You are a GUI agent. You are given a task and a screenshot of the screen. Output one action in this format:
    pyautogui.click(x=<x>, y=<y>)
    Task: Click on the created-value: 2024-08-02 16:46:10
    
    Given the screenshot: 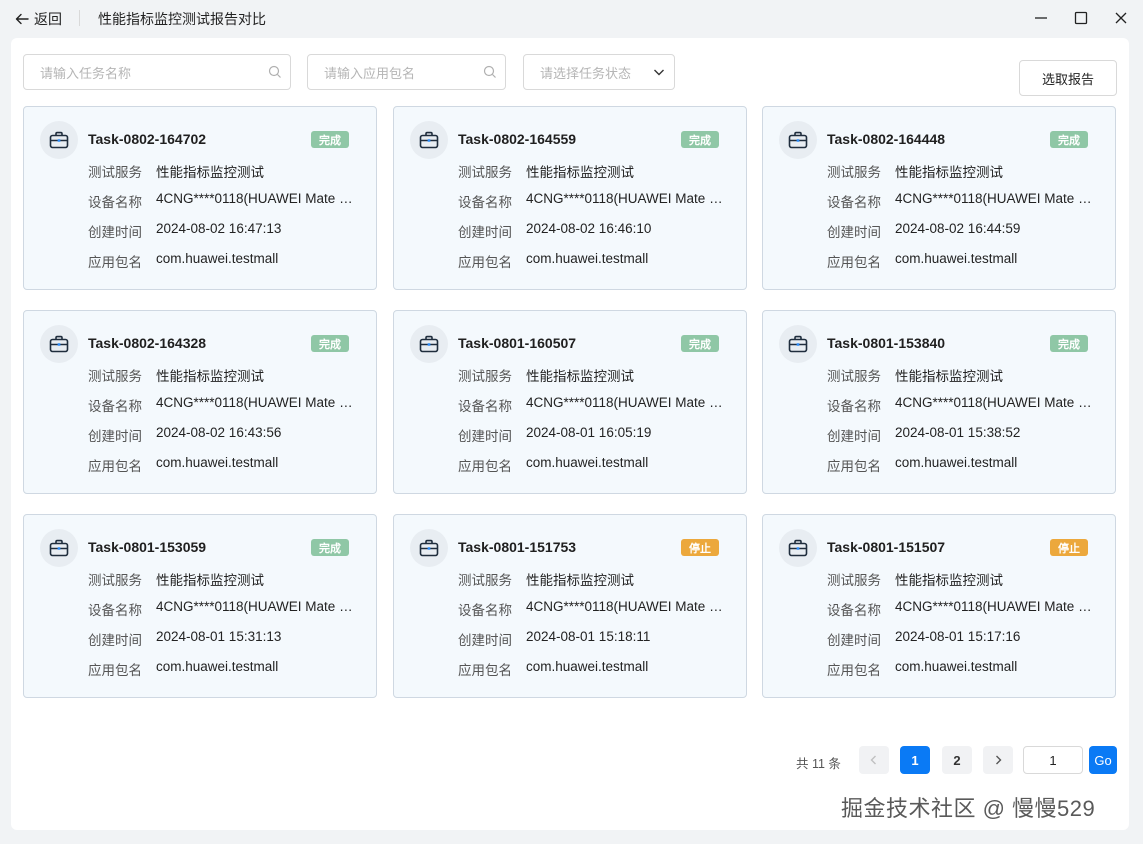 What is the action you would take?
    pyautogui.click(x=589, y=228)
    